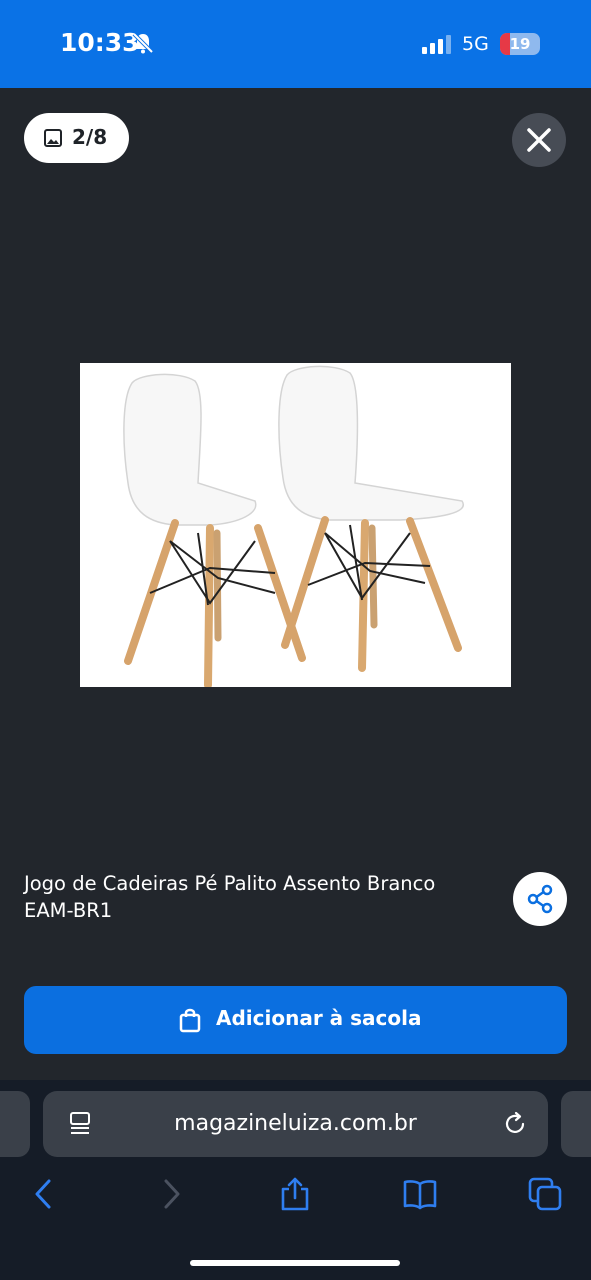 The height and width of the screenshot is (1280, 591). Describe the element at coordinates (53, 138) in the screenshot. I see `image-icon` at that location.